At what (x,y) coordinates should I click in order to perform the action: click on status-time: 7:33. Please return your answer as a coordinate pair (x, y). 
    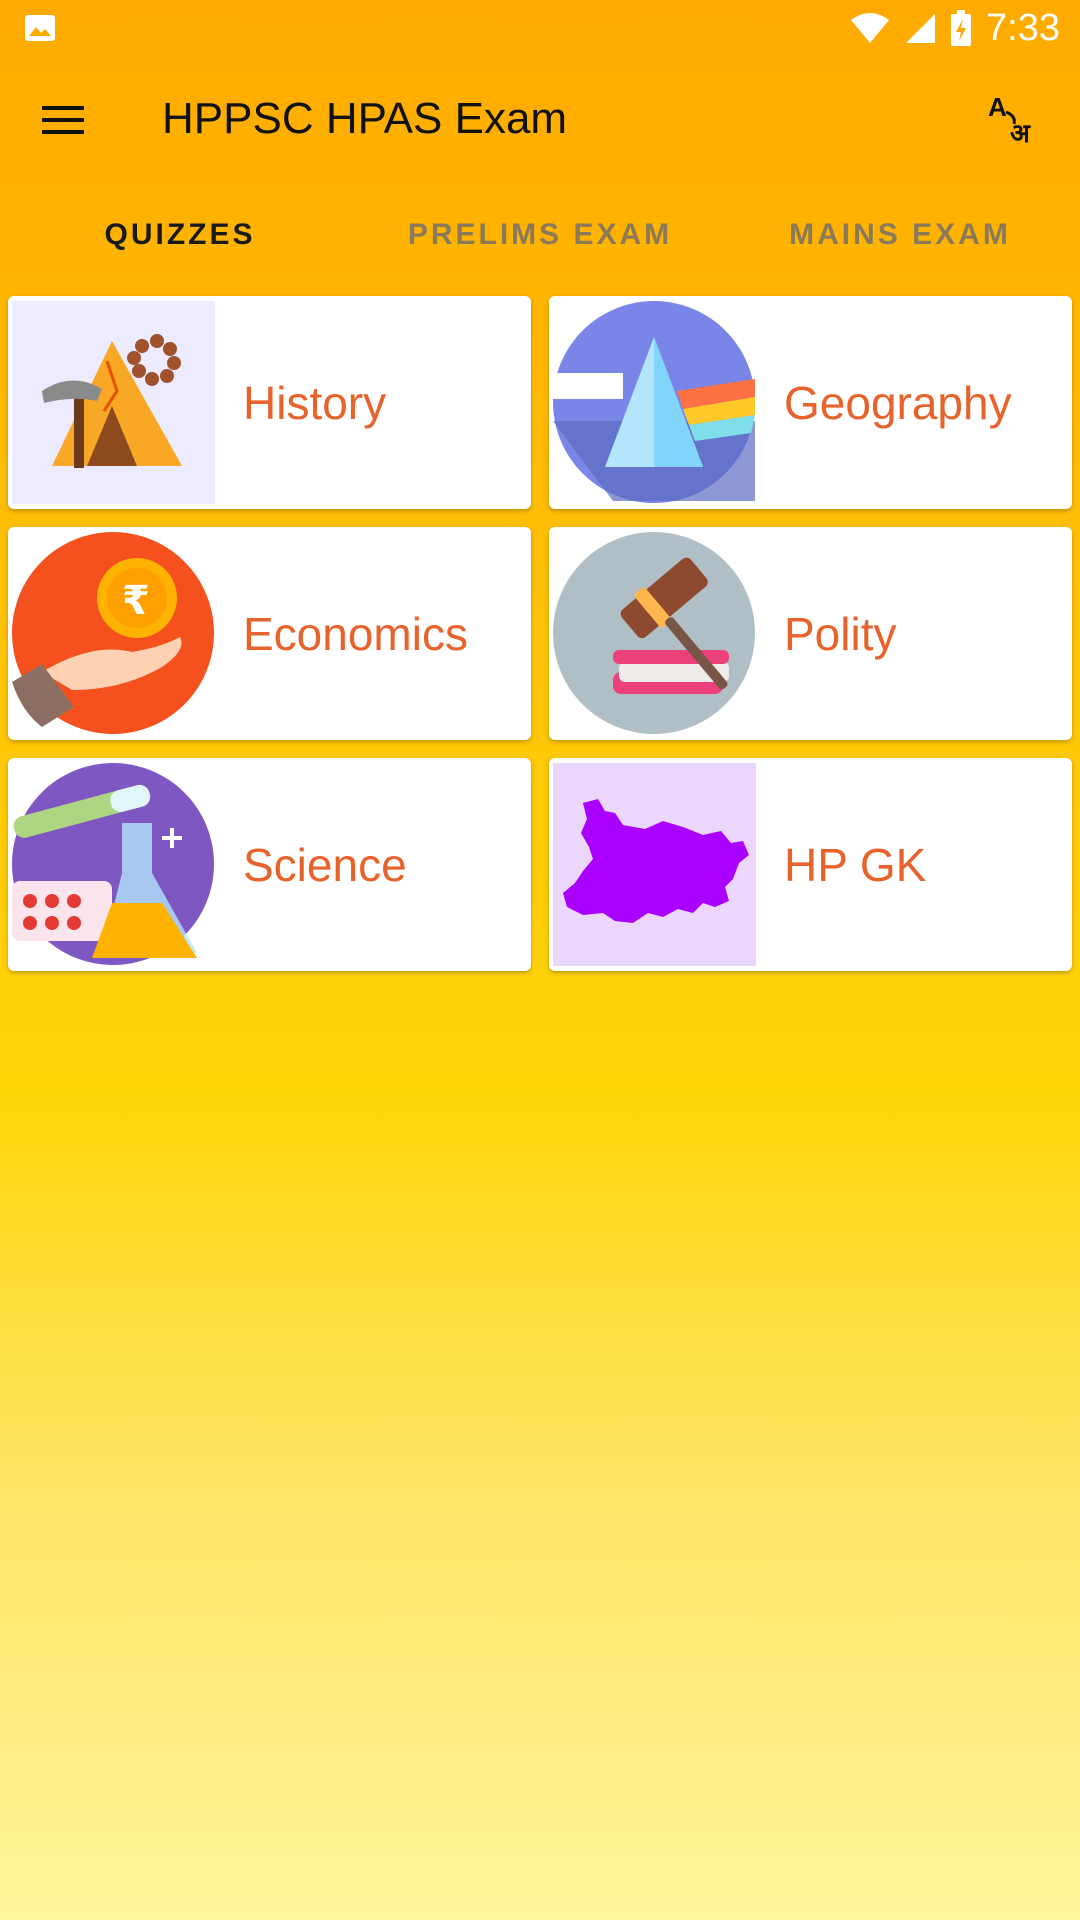
    Looking at the image, I should click on (1023, 27).